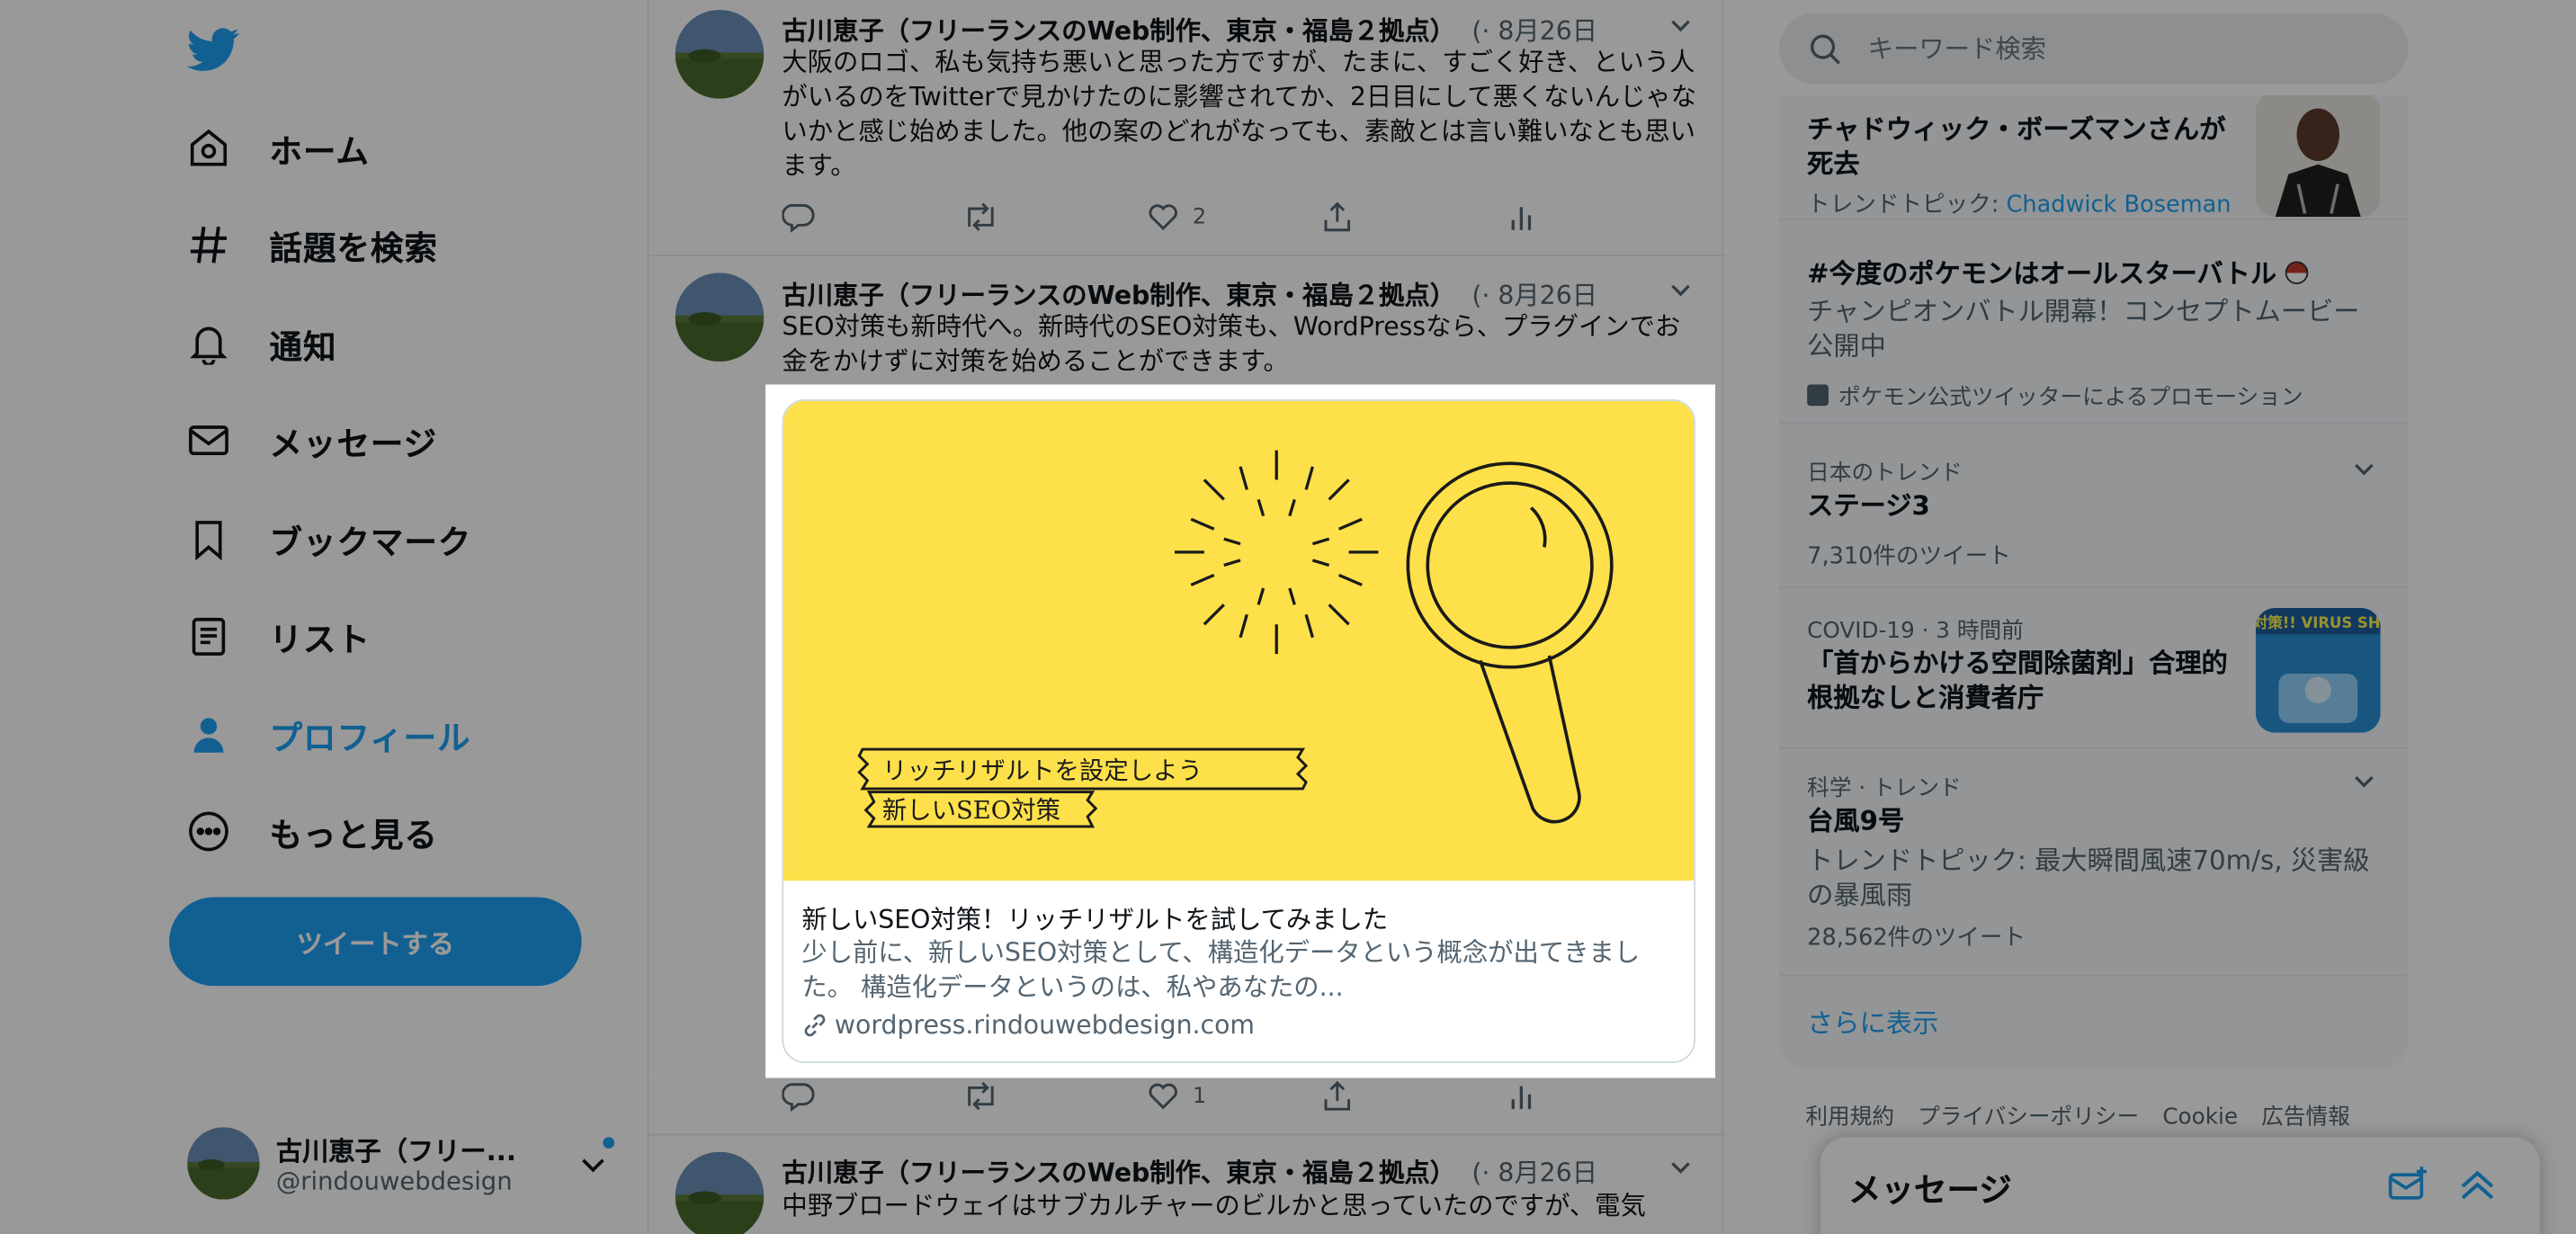  I want to click on link-icon, so click(815, 1025).